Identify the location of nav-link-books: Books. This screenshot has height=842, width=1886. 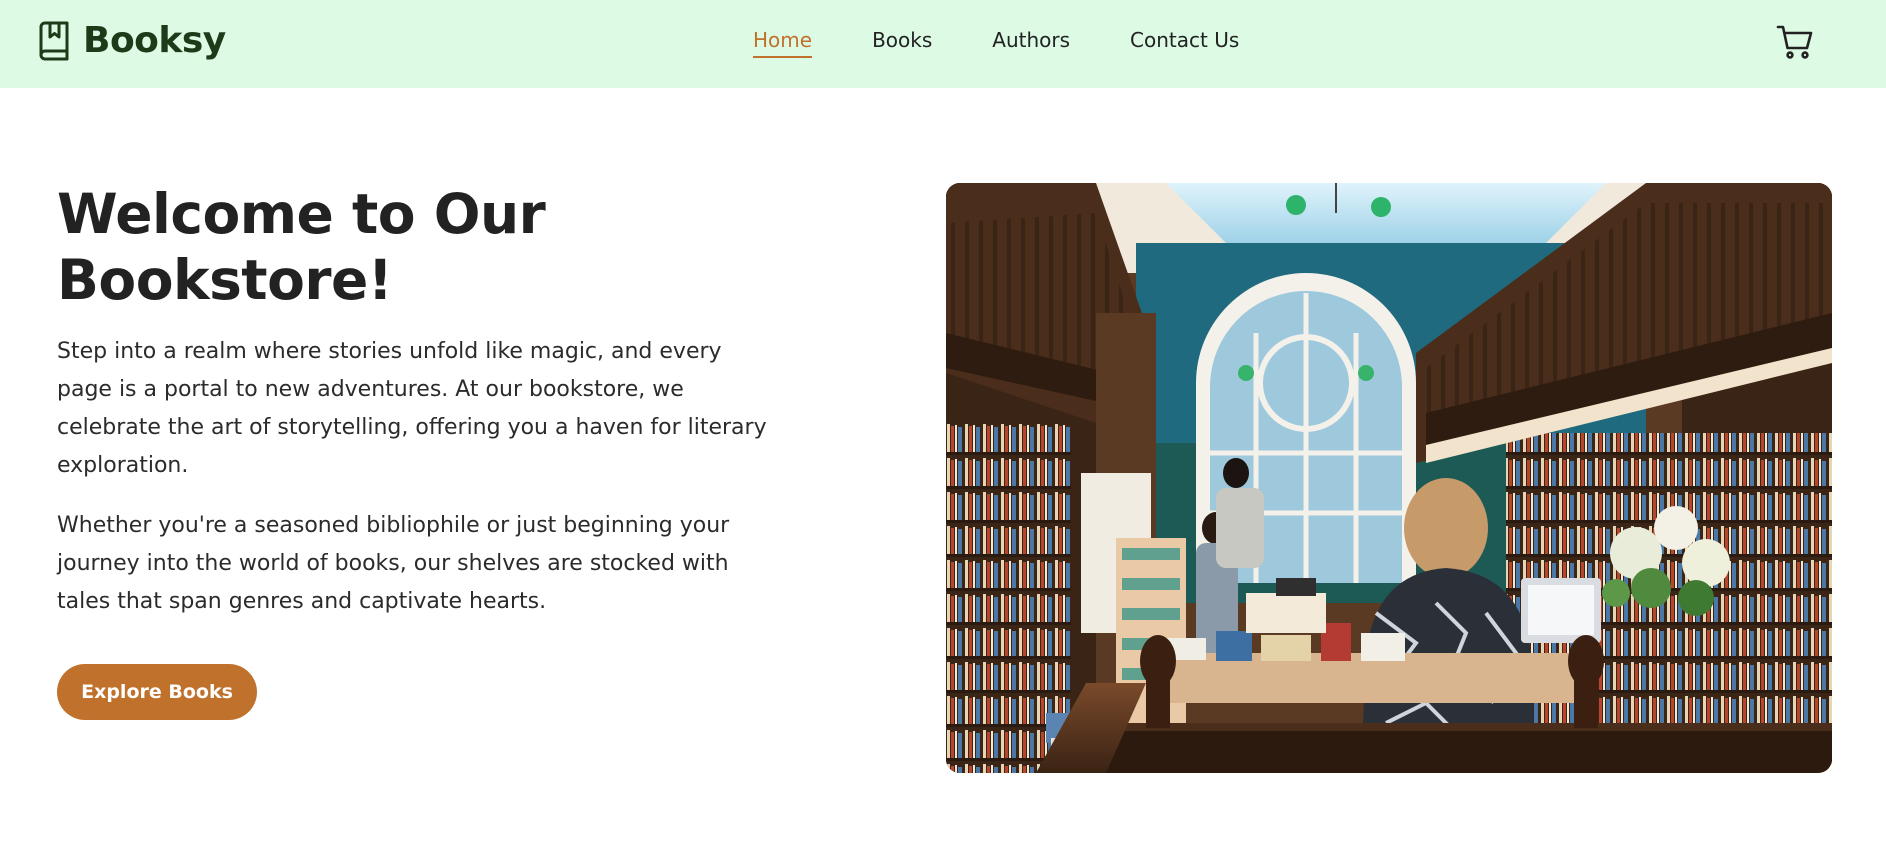
(902, 43).